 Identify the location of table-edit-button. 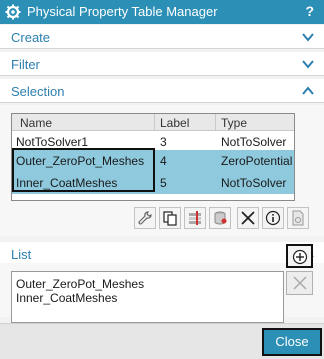
(195, 218).